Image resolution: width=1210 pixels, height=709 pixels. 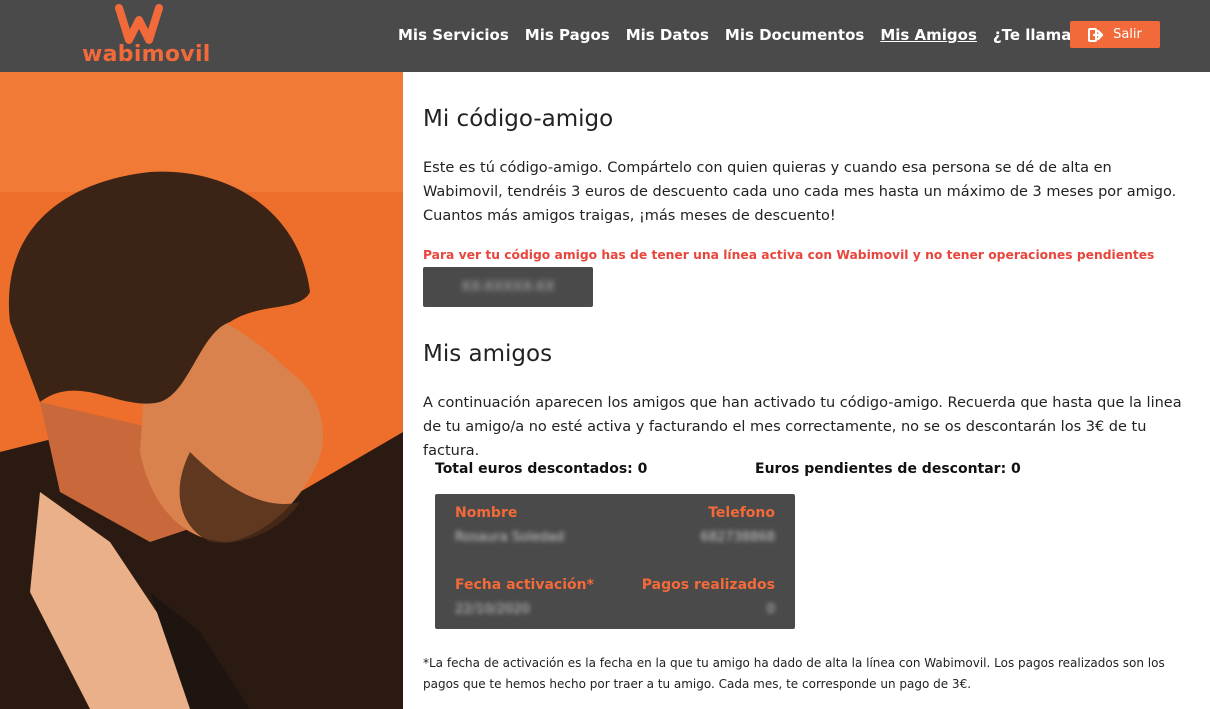 What do you see at coordinates (510, 537) in the screenshot?
I see `friend-name-value: Rosaura Soledad` at bounding box center [510, 537].